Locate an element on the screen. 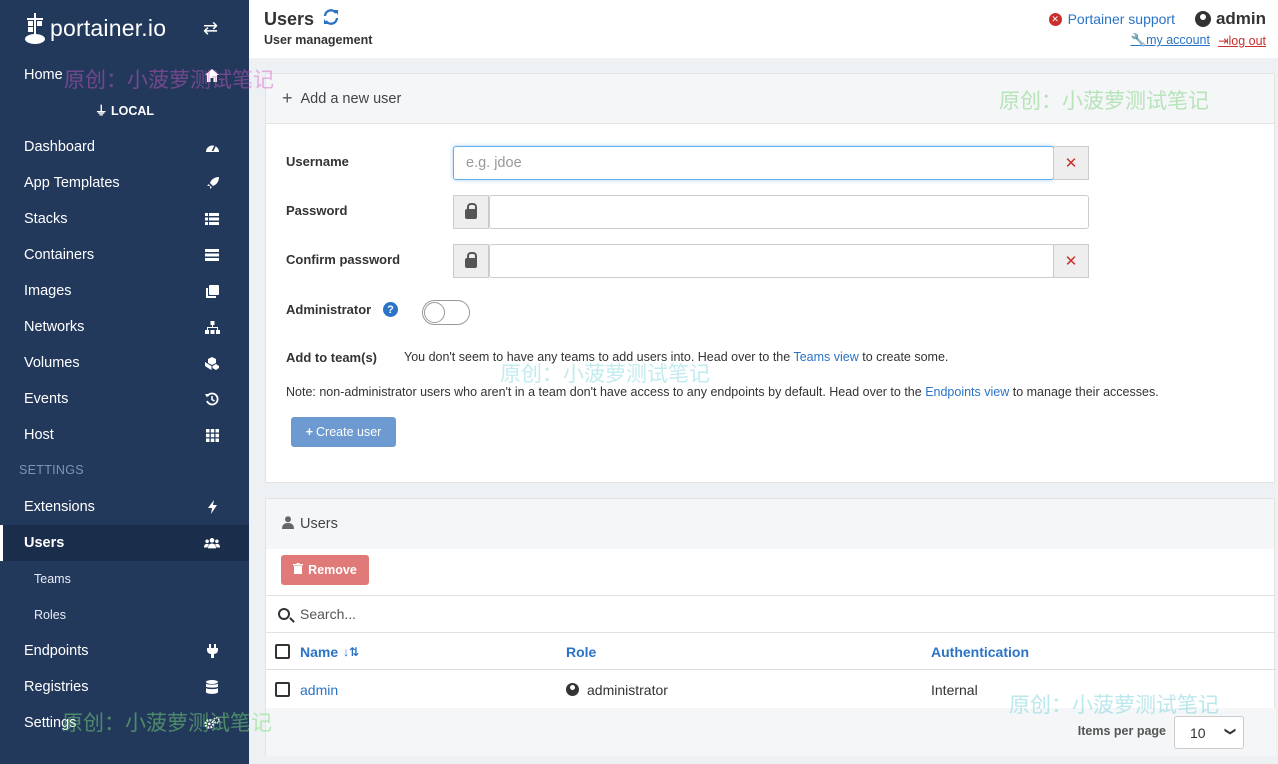 The height and width of the screenshot is (764, 1278). items-per-page-select: 10 ❯ is located at coordinates (1209, 732).